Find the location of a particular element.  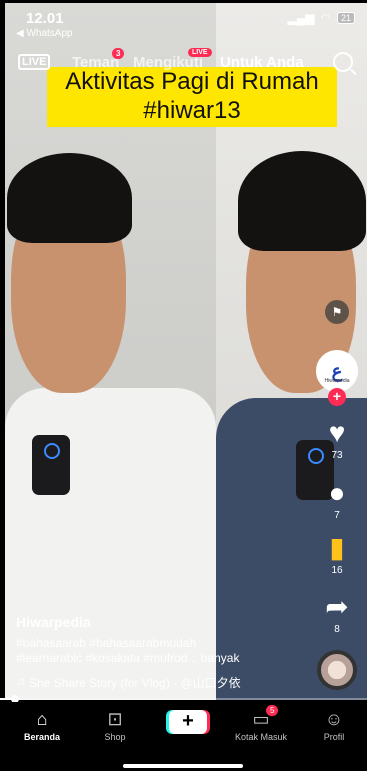

report-button: ⚑ is located at coordinates (337, 312).